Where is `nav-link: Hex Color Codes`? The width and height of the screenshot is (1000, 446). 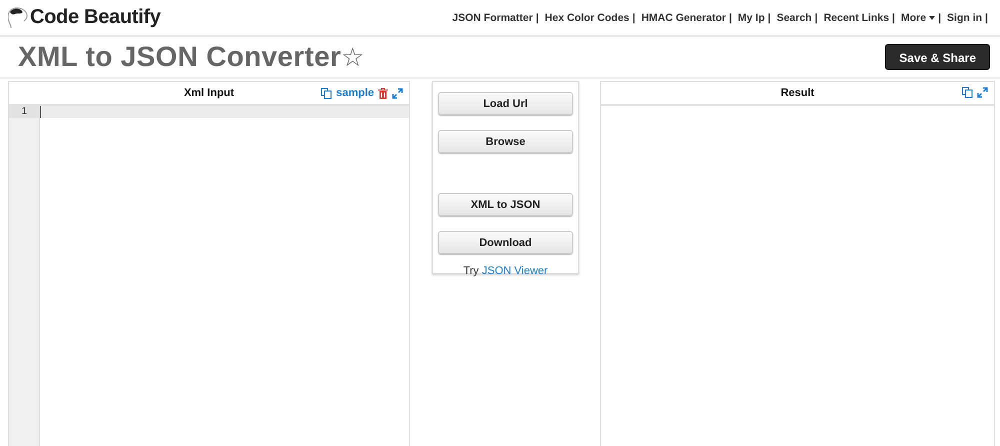 nav-link: Hex Color Codes is located at coordinates (587, 18).